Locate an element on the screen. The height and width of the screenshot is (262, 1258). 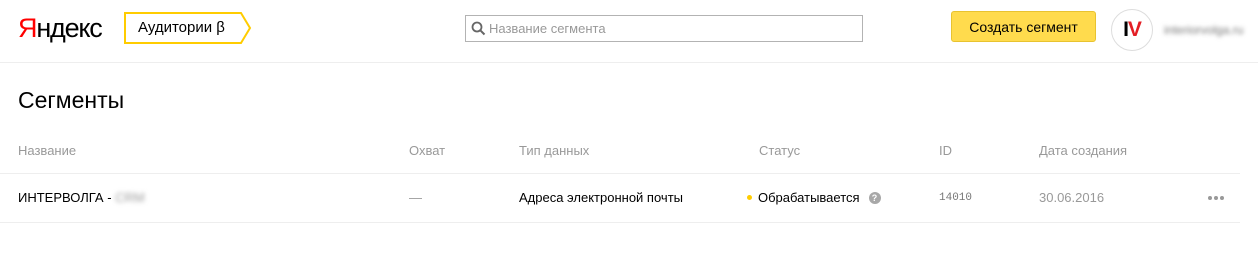
column-header-id: ID is located at coordinates (945, 150).